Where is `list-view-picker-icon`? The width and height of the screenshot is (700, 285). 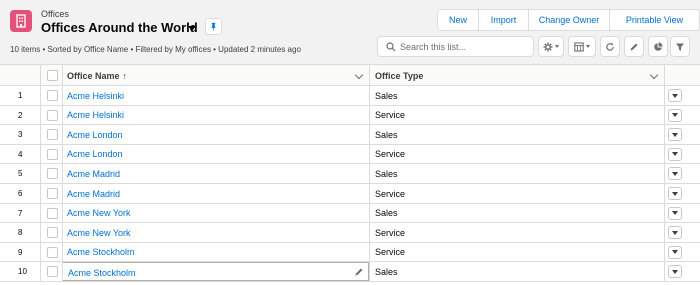 list-view-picker-icon is located at coordinates (192, 28).